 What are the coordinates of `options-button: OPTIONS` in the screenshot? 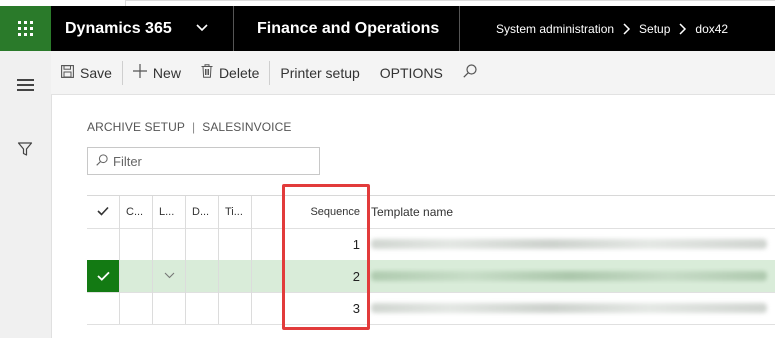 It's located at (411, 72).